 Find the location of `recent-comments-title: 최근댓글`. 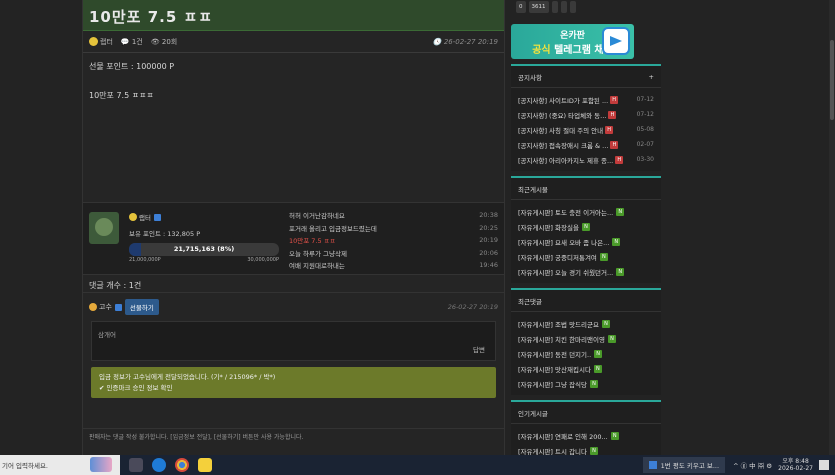

recent-comments-title: 최근댓글 is located at coordinates (530, 301).